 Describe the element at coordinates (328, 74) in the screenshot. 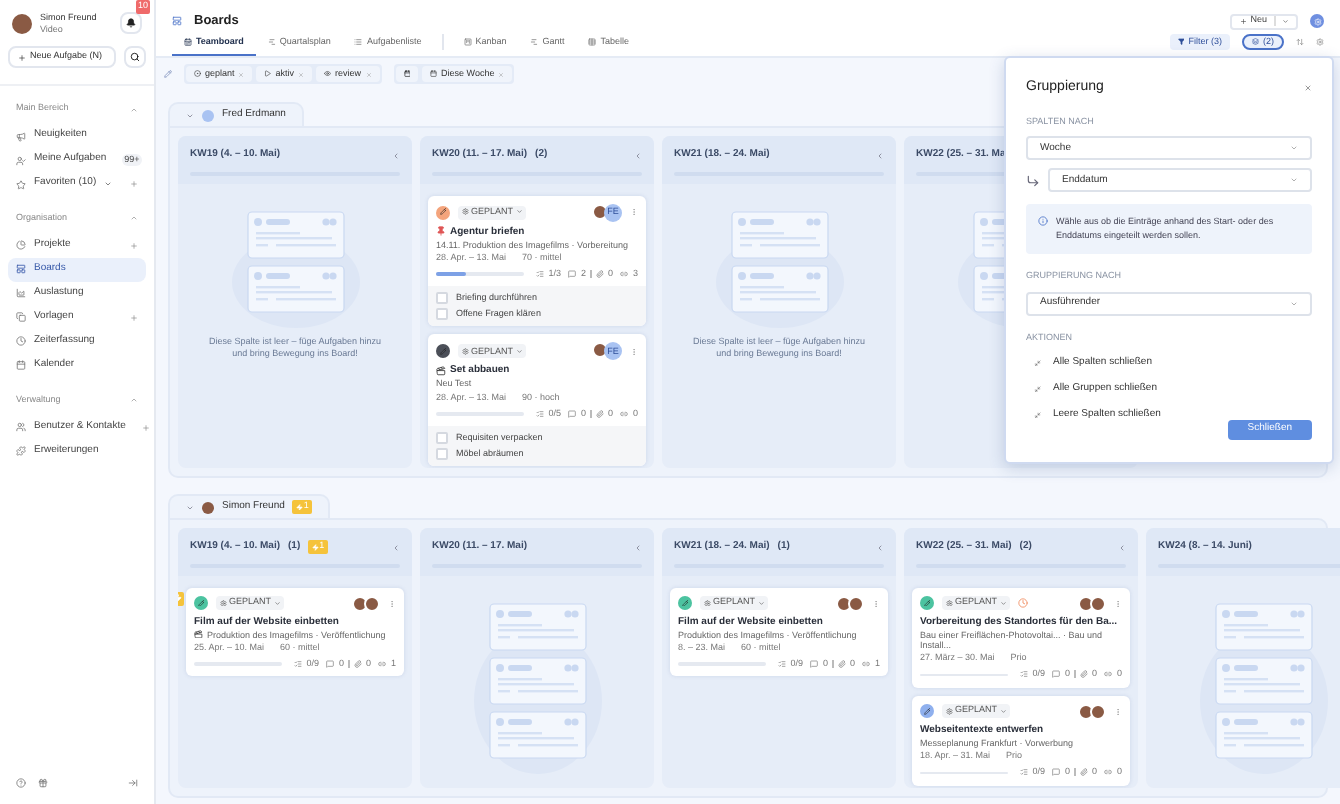

I see `eye-icon` at that location.